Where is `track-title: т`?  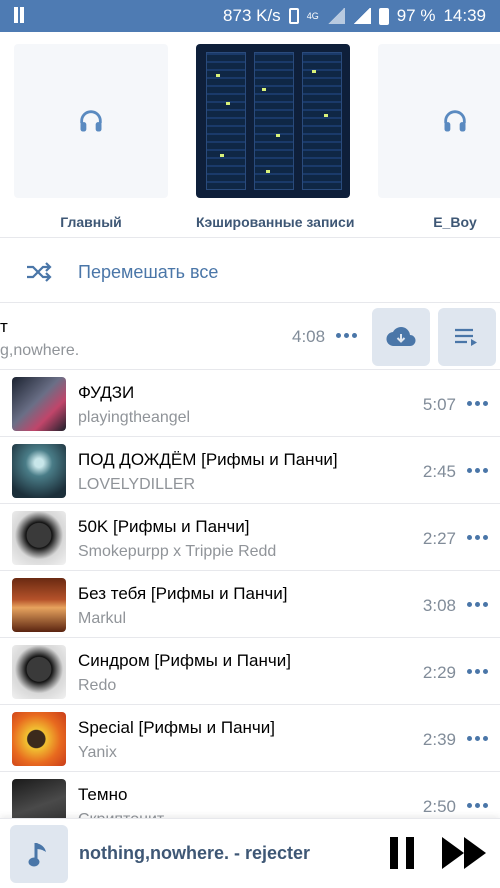
track-title: т is located at coordinates (4, 326).